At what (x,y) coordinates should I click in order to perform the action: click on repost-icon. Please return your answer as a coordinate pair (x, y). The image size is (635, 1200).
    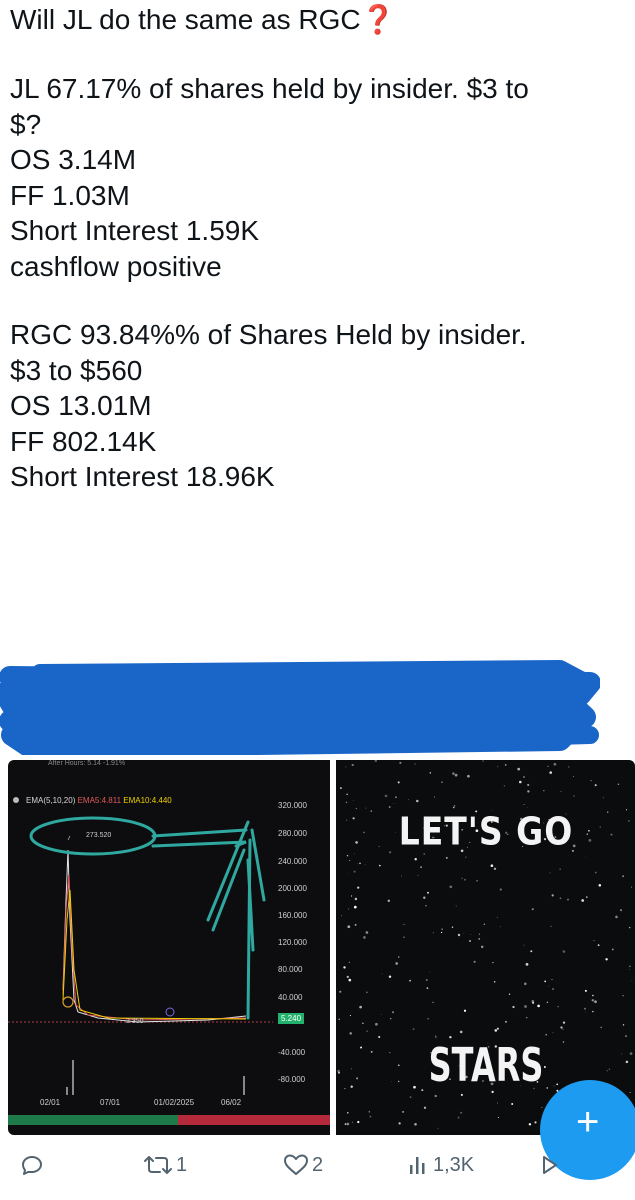
    Looking at the image, I should click on (158, 1165).